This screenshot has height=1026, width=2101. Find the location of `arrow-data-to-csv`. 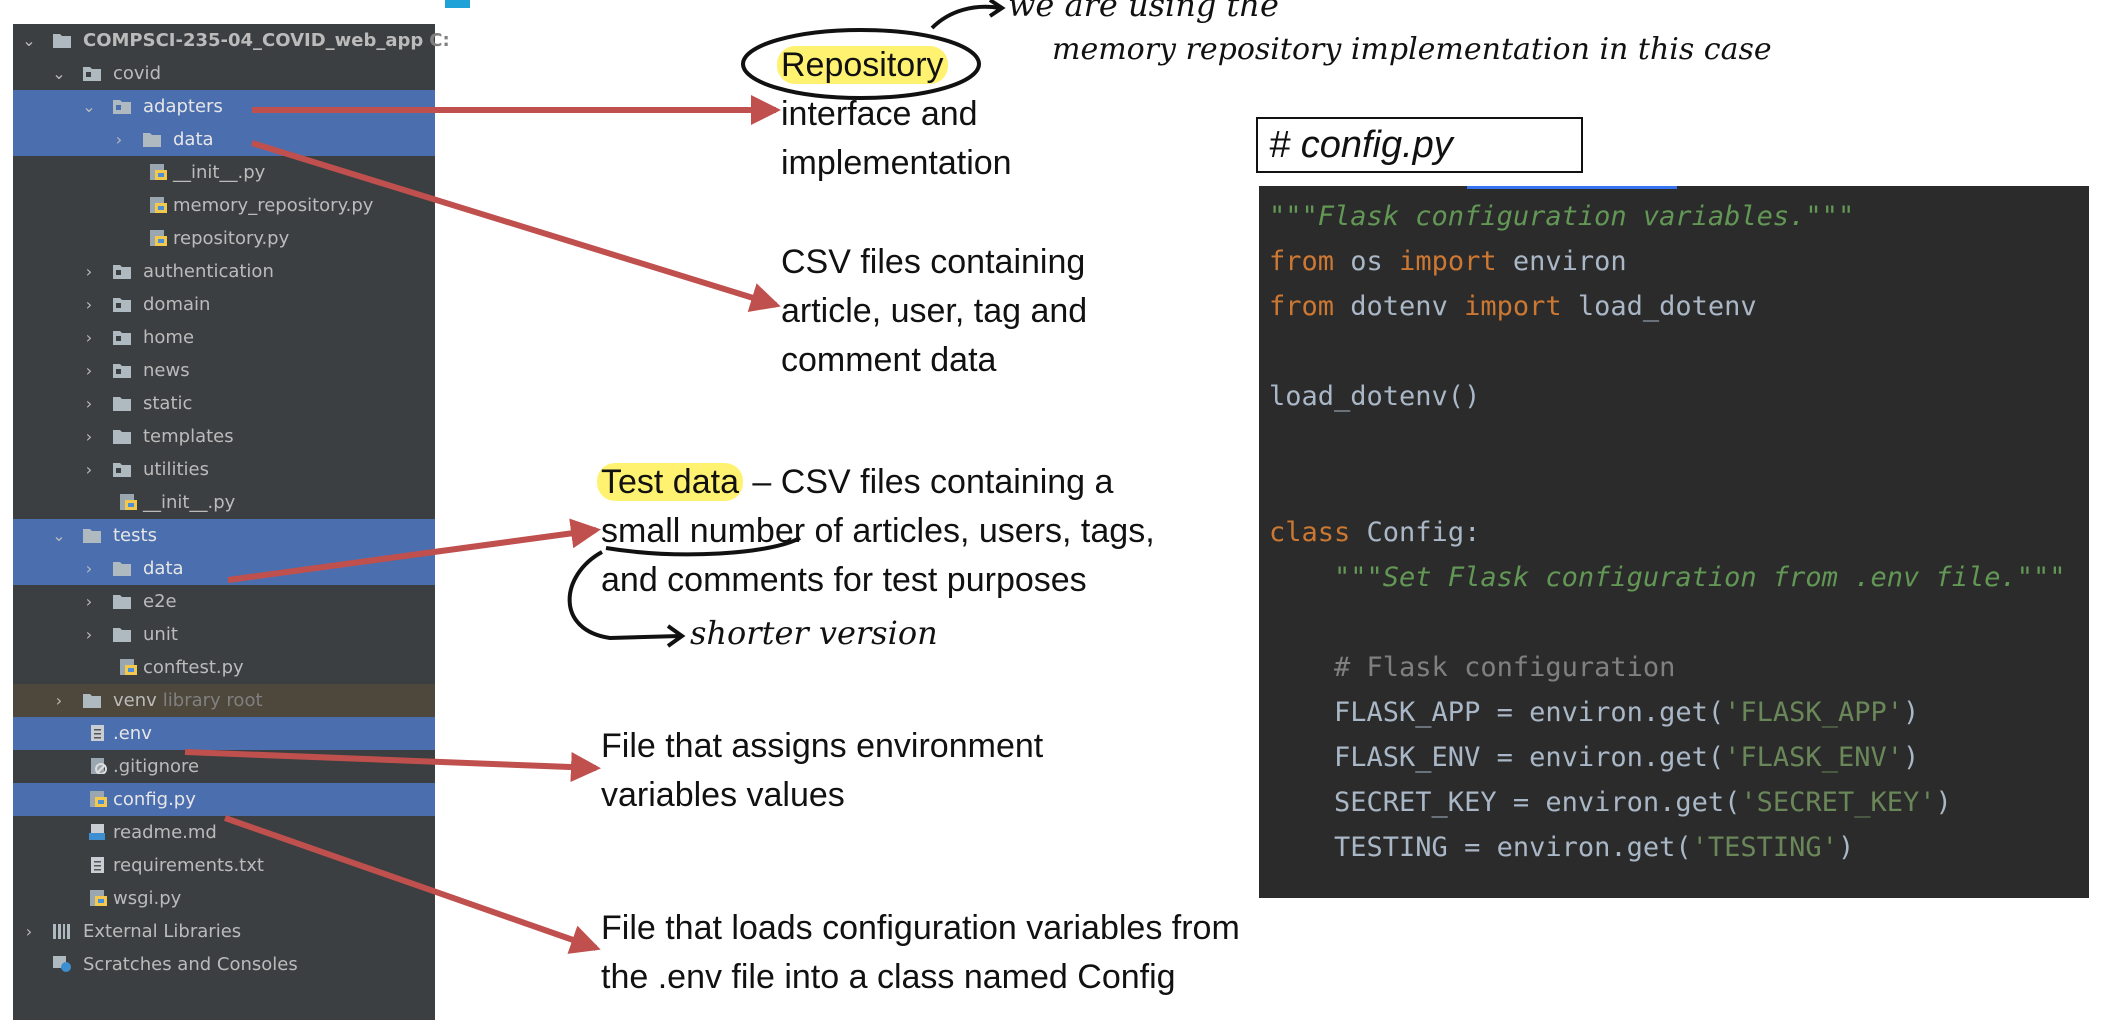

arrow-data-to-csv is located at coordinates (516, 226).